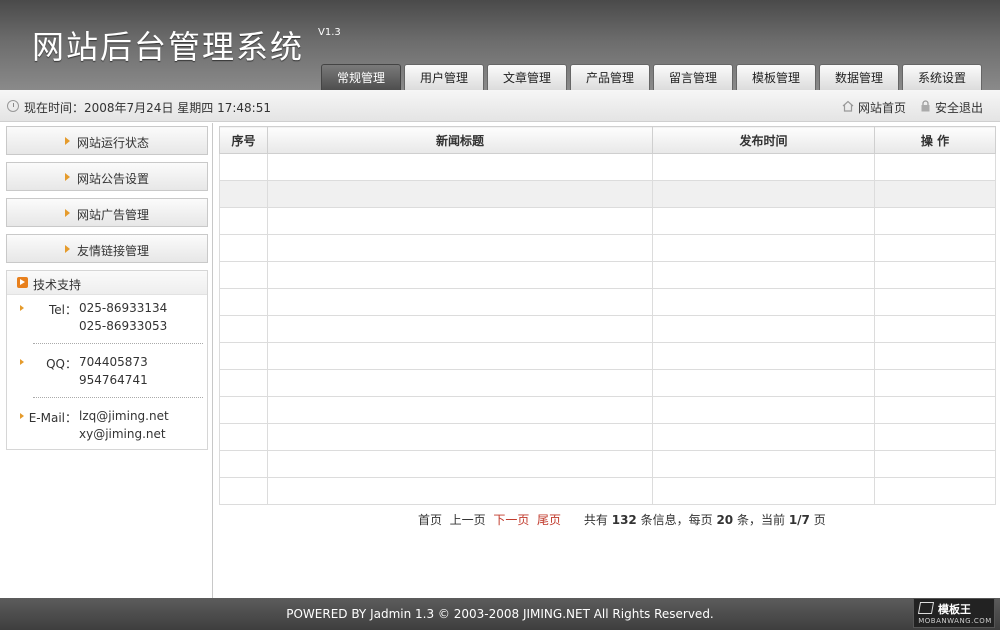 The height and width of the screenshot is (630, 1000). What do you see at coordinates (926, 608) in the screenshot?
I see `logo-icon` at bounding box center [926, 608].